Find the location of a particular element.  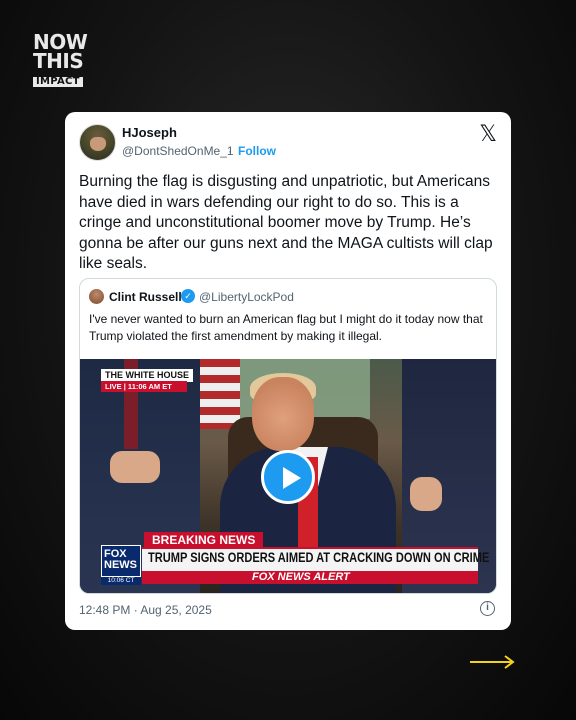

fox-news-logo: FOX NEWS is located at coordinates (121, 561).